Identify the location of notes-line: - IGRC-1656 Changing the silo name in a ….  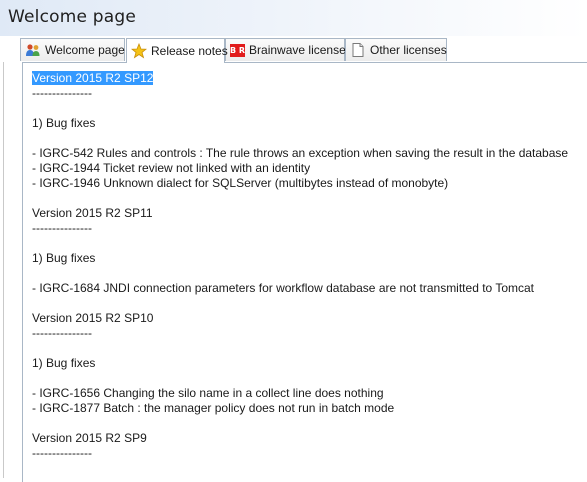
(208, 393).